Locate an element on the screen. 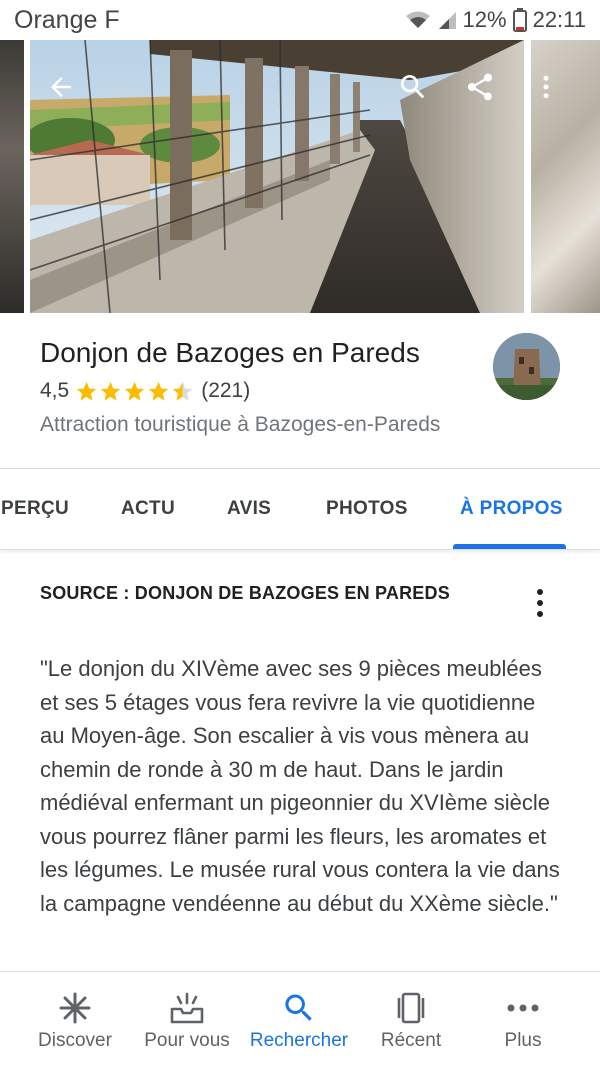  overflow-menu-button is located at coordinates (546, 87).